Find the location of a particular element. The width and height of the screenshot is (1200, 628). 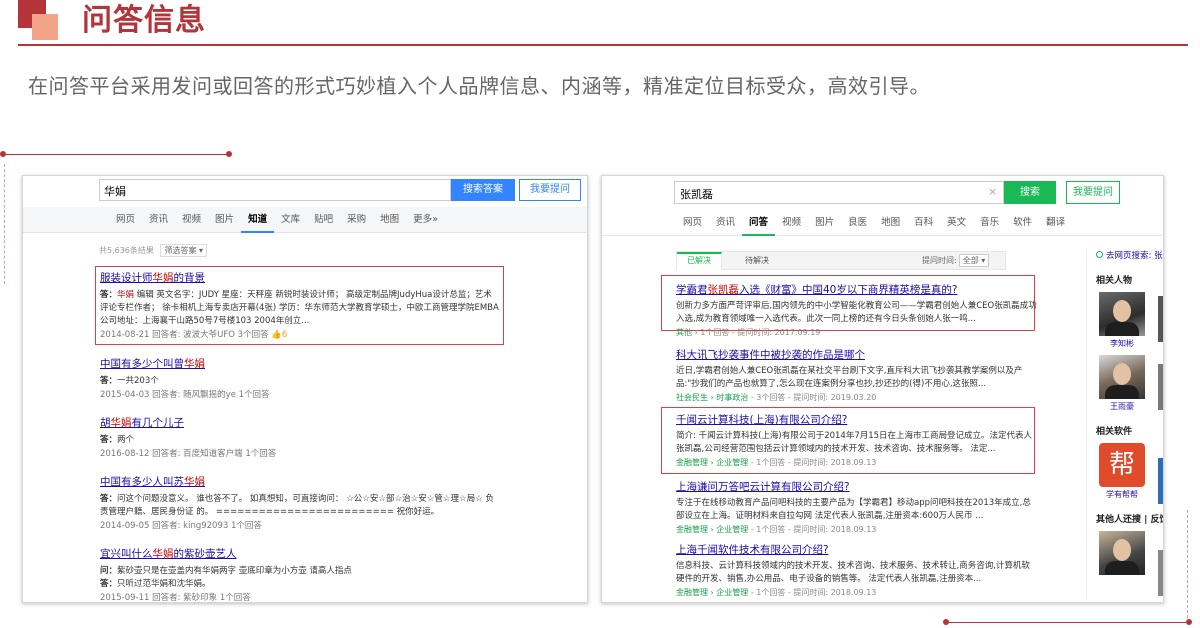

filter-answers-dropdown: 筛选答案 ▾ is located at coordinates (184, 250).